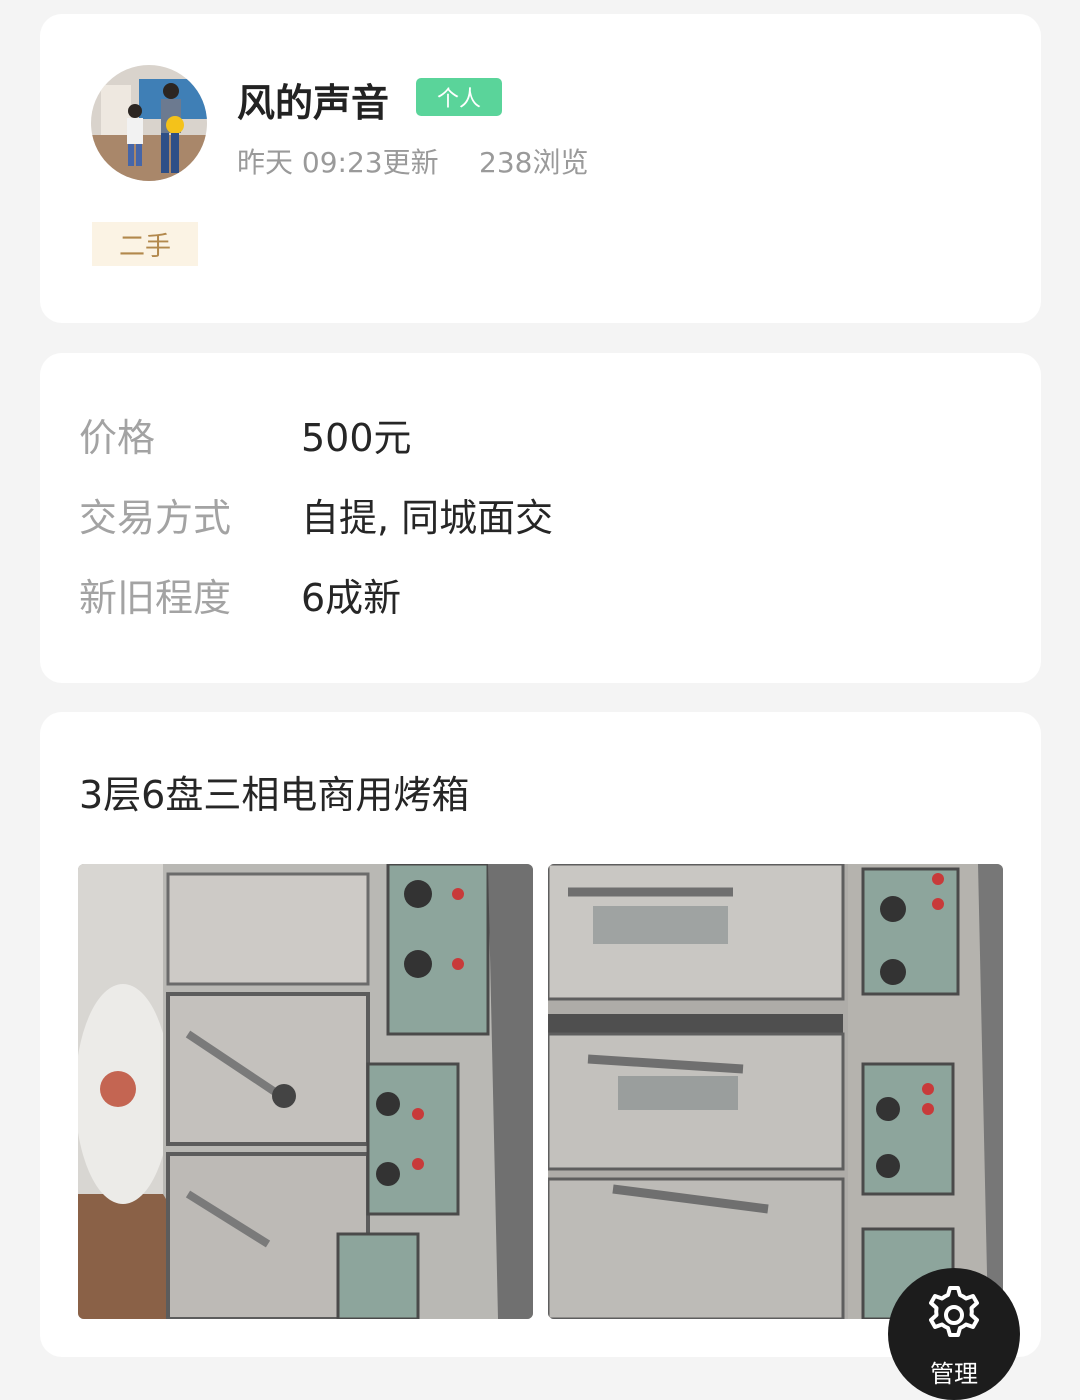 The height and width of the screenshot is (1400, 1080). I want to click on trade-method-label: 交易方式, so click(155, 518).